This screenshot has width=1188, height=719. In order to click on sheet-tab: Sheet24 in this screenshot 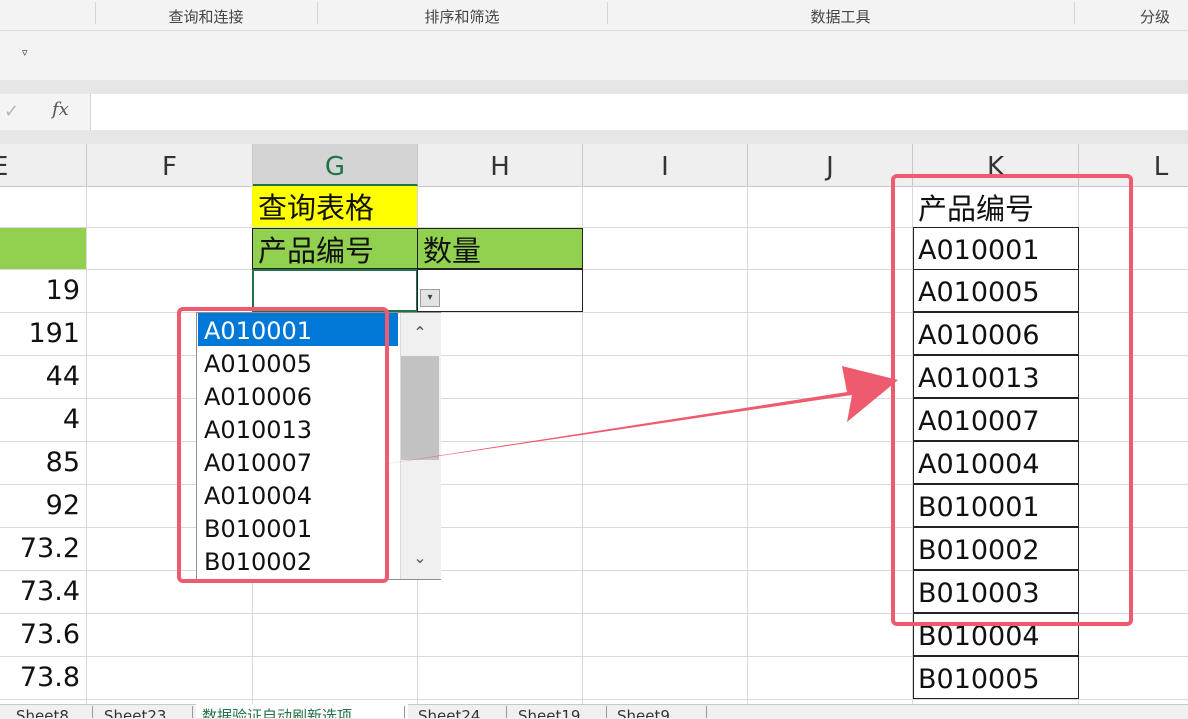, I will do `click(460, 711)`.